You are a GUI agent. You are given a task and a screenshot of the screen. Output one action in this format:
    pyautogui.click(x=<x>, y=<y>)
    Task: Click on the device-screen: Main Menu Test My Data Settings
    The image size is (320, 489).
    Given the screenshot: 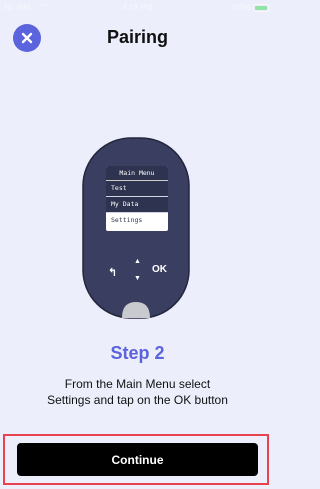 What is the action you would take?
    pyautogui.click(x=137, y=198)
    